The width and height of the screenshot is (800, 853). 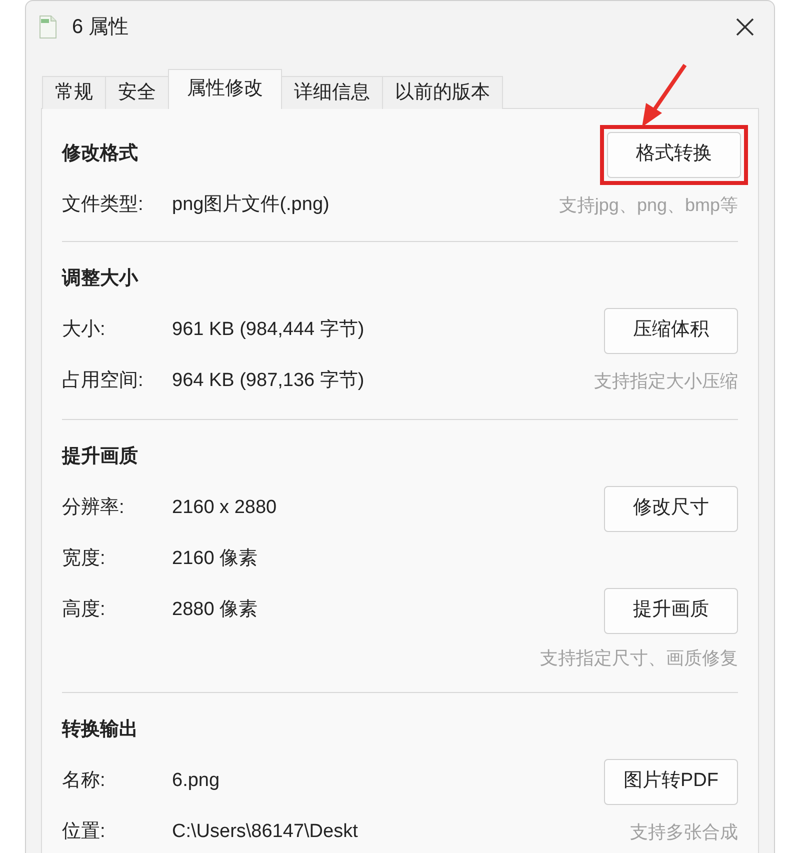 I want to click on close-icon, so click(x=745, y=27).